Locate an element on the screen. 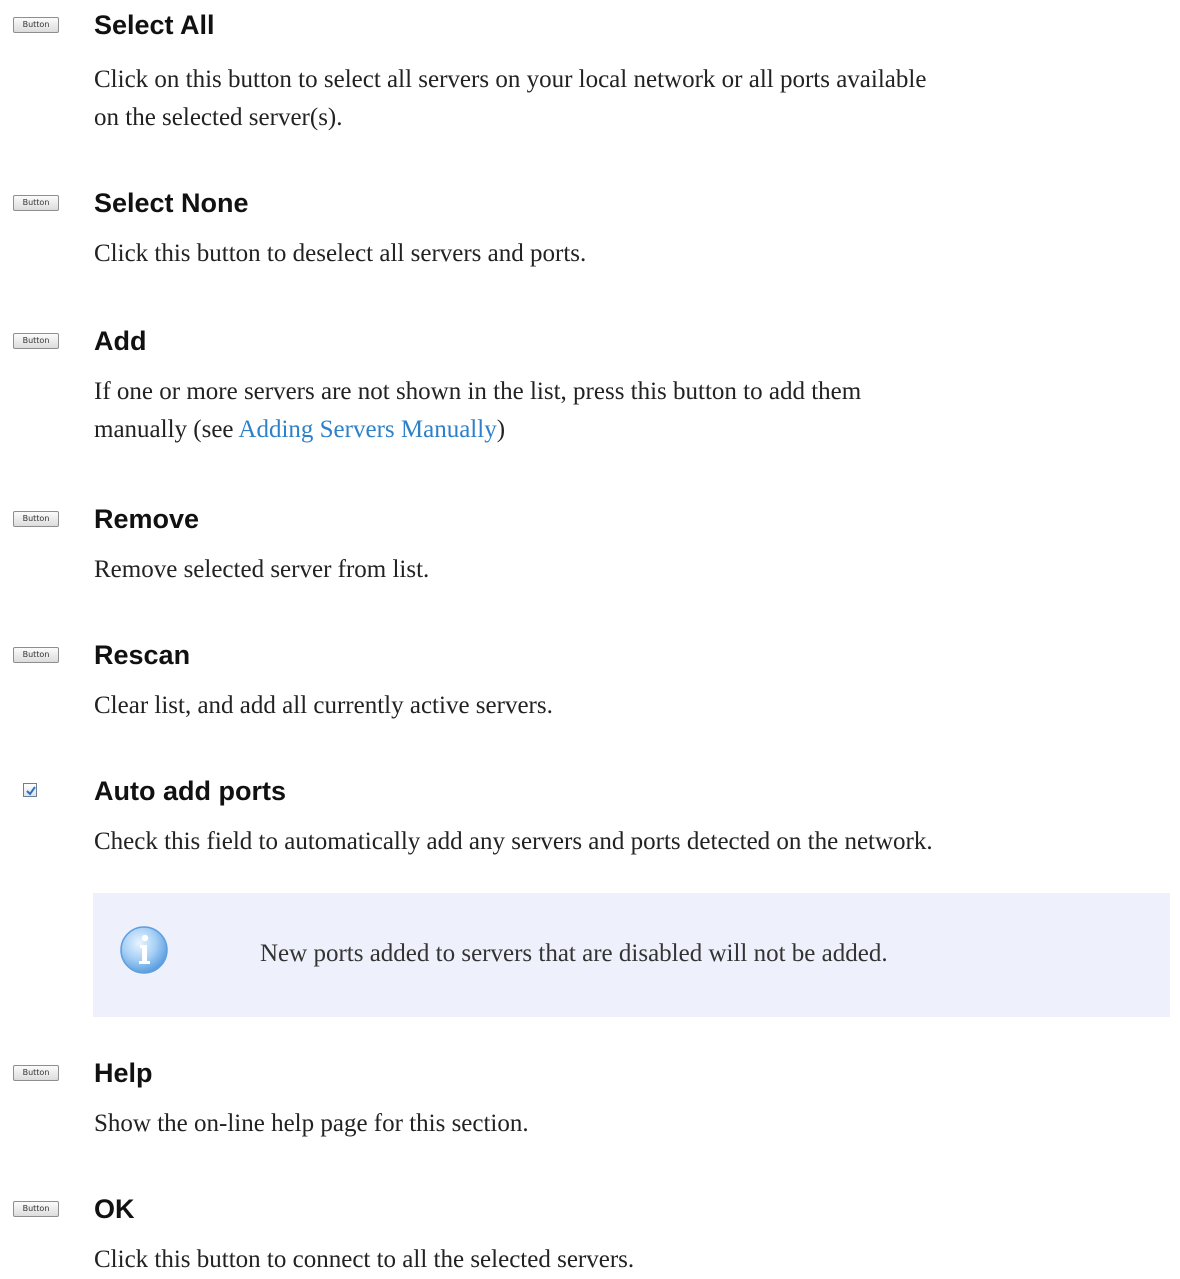 This screenshot has width=1180, height=1279. entry-title: Select None is located at coordinates (171, 203).